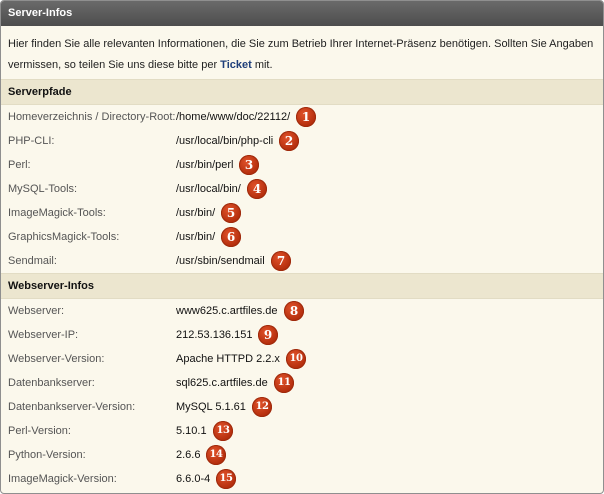  I want to click on info-row: Webserver: www625.c.artfiles.de 8, so click(302, 311).